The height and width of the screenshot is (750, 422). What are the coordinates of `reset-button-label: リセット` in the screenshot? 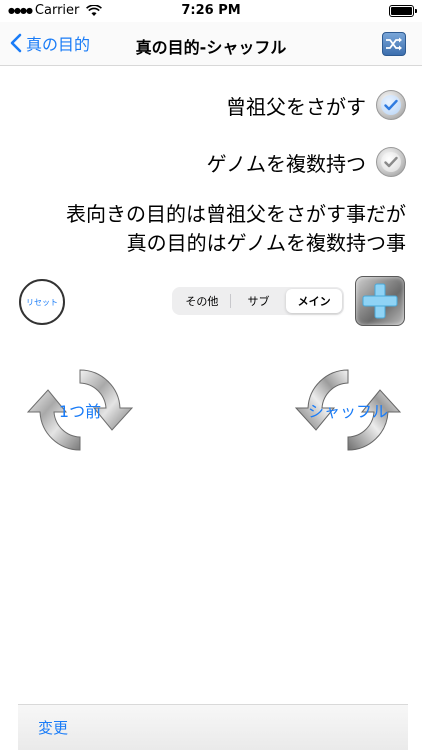 It's located at (42, 302).